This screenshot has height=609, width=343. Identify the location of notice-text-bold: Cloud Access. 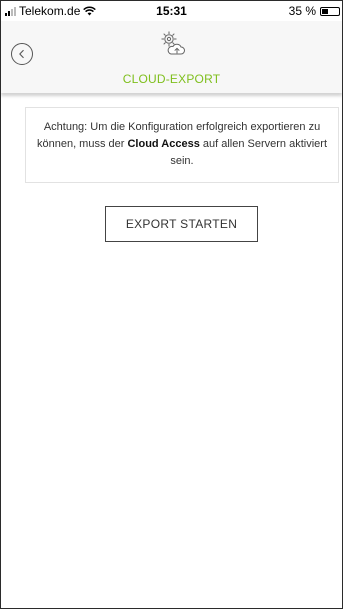
(163, 144).